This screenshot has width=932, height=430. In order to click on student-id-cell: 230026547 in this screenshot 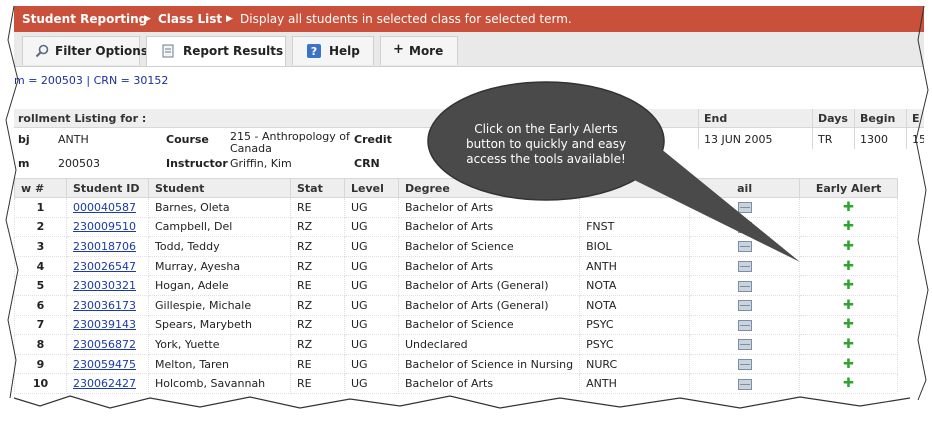, I will do `click(107, 266)`.